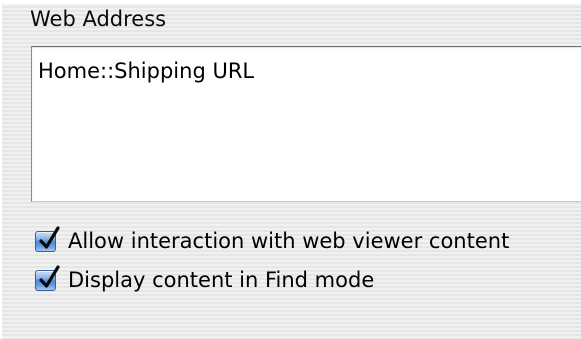 This screenshot has width=581, height=339. What do you see at coordinates (146, 71) in the screenshot?
I see `web-address-value: Home::Shipping URL` at bounding box center [146, 71].